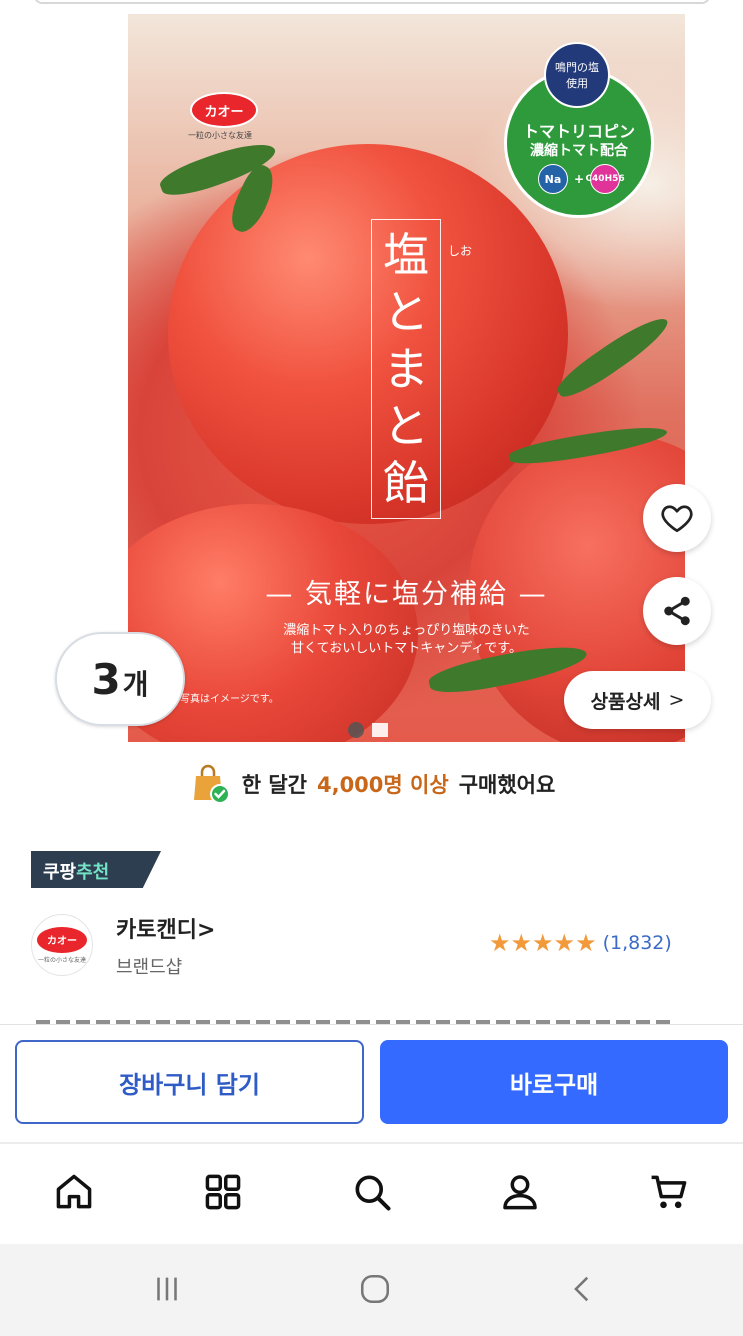  Describe the element at coordinates (406, 630) in the screenshot. I see `description-line: 濃縮トマト入りのちょっぴり塩味のきいた` at that location.